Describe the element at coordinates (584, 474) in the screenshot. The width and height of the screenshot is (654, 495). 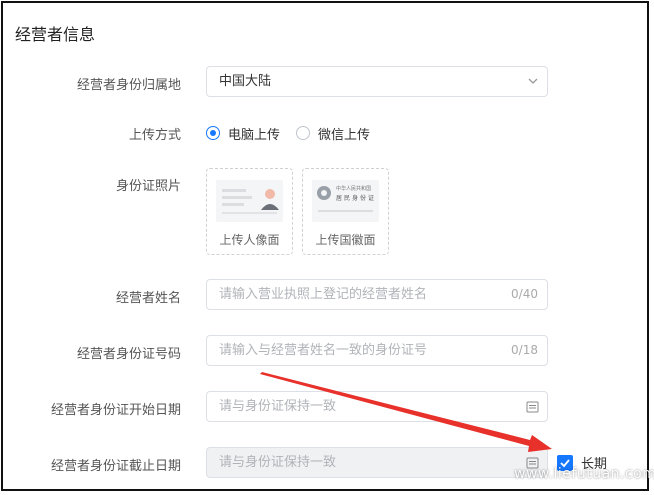
I see `watermark: www.liefutuan.com` at that location.